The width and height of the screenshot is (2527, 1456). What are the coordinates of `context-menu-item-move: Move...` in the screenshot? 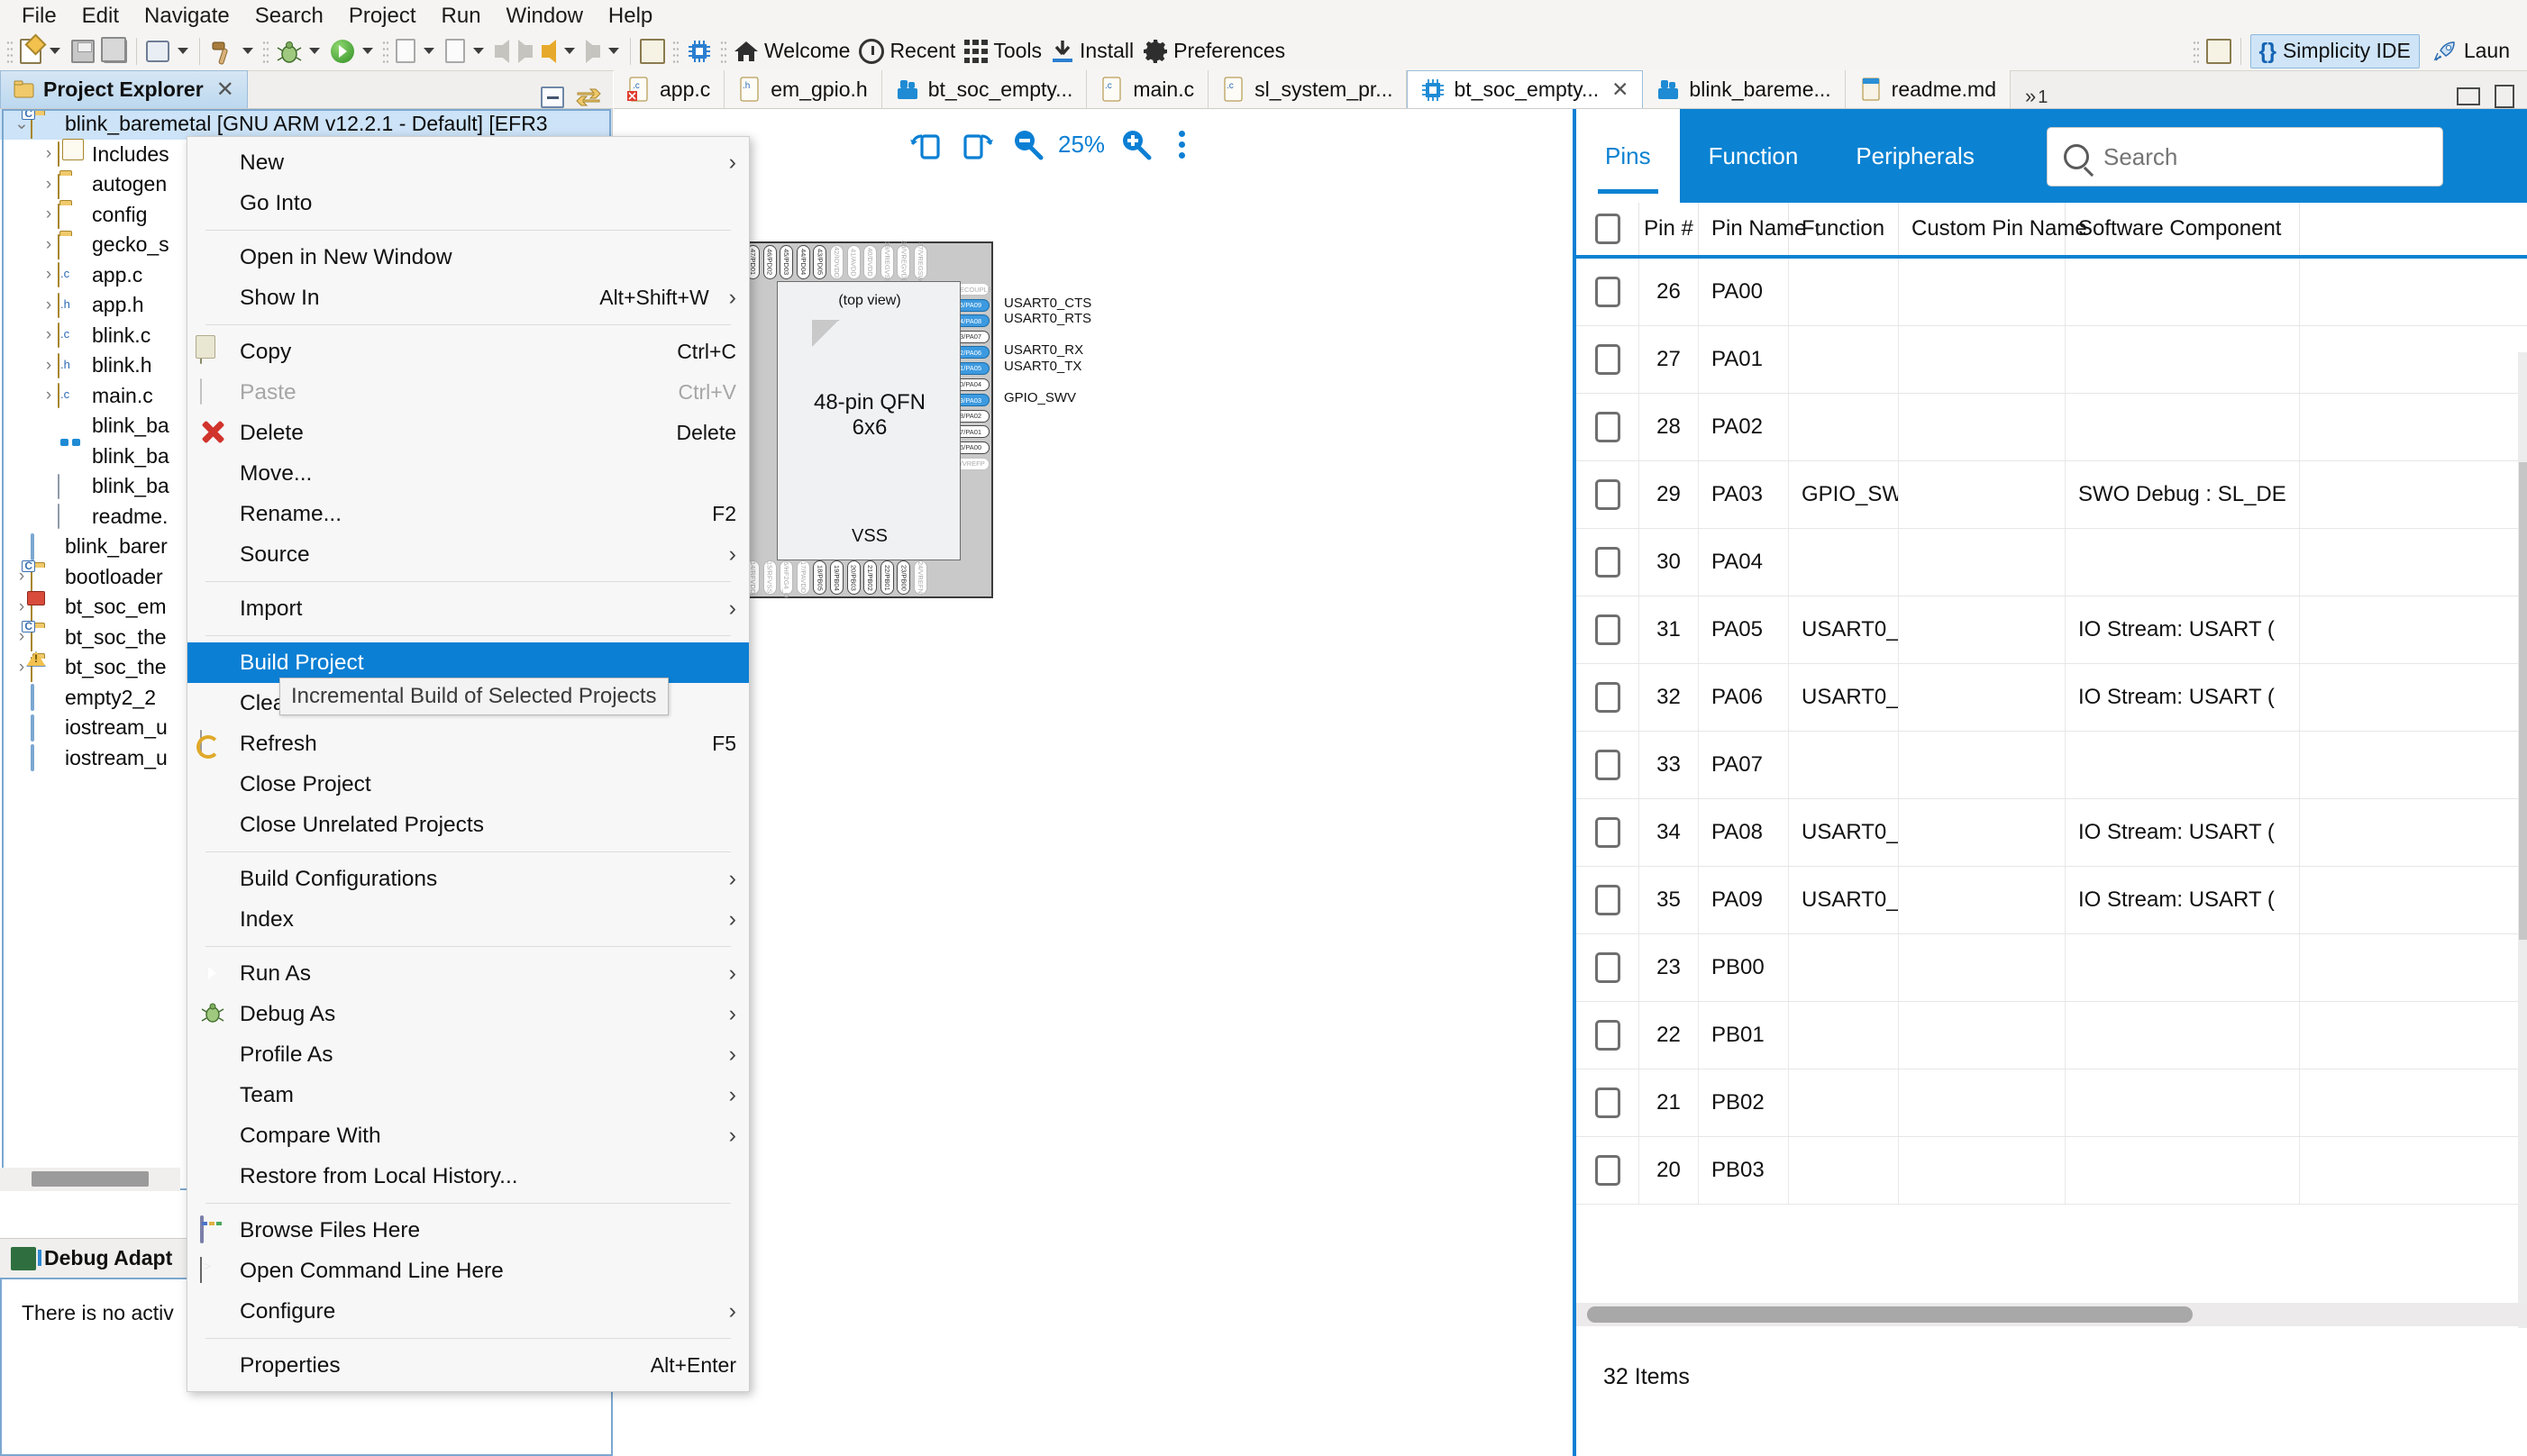 It's located at (468, 473).